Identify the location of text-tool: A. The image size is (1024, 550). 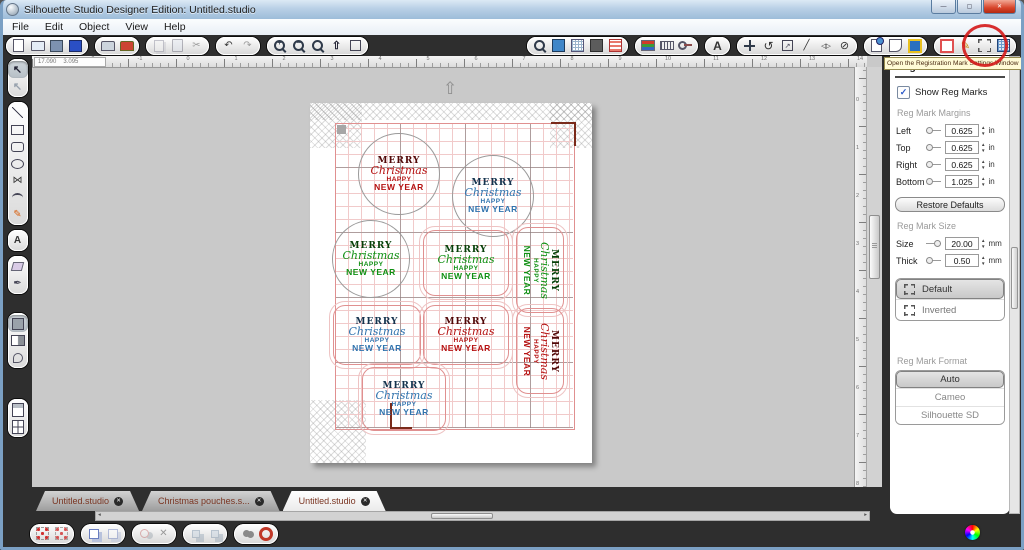
(18, 240).